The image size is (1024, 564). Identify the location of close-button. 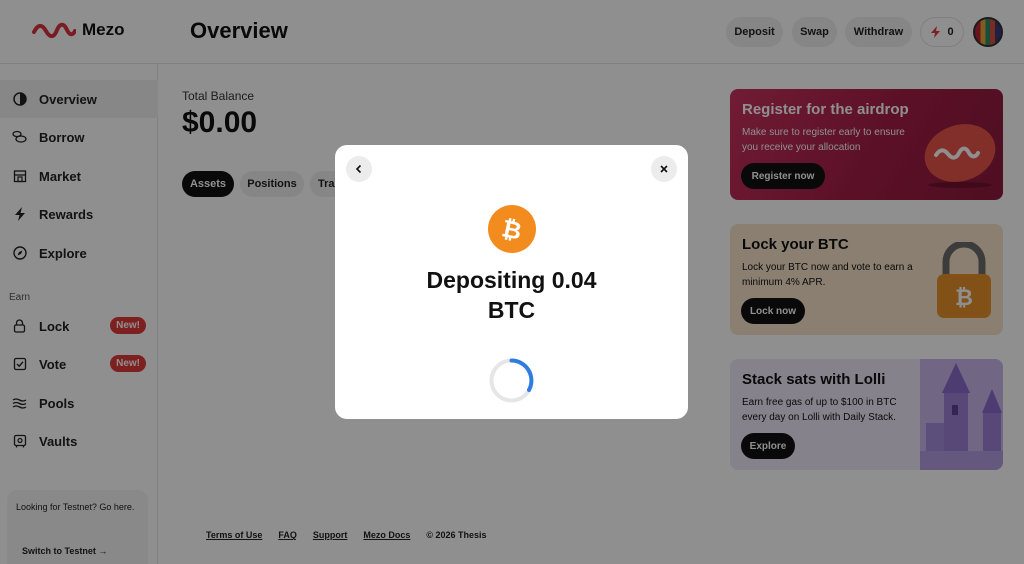
(664, 169).